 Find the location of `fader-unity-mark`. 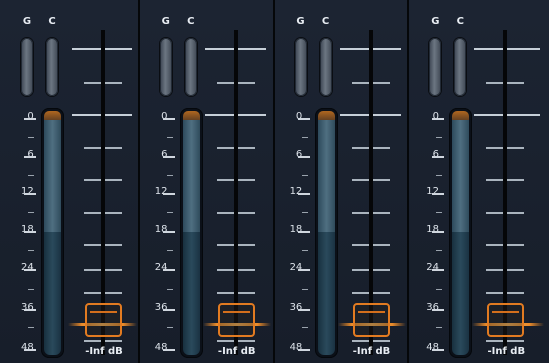

fader-unity-mark is located at coordinates (507, 49).